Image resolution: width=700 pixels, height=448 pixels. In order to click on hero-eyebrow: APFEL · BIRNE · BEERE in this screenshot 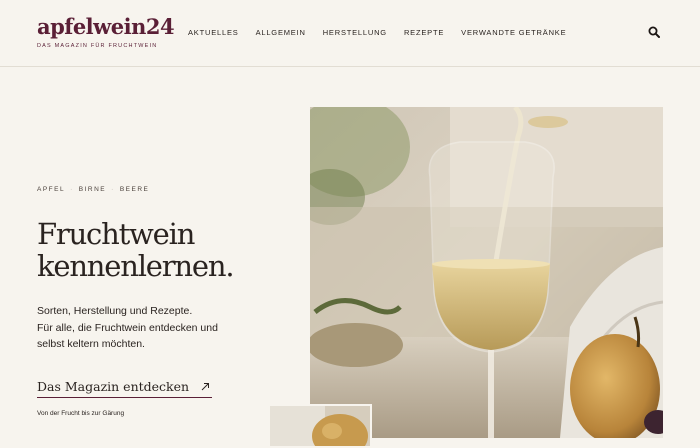, I will do `click(93, 189)`.